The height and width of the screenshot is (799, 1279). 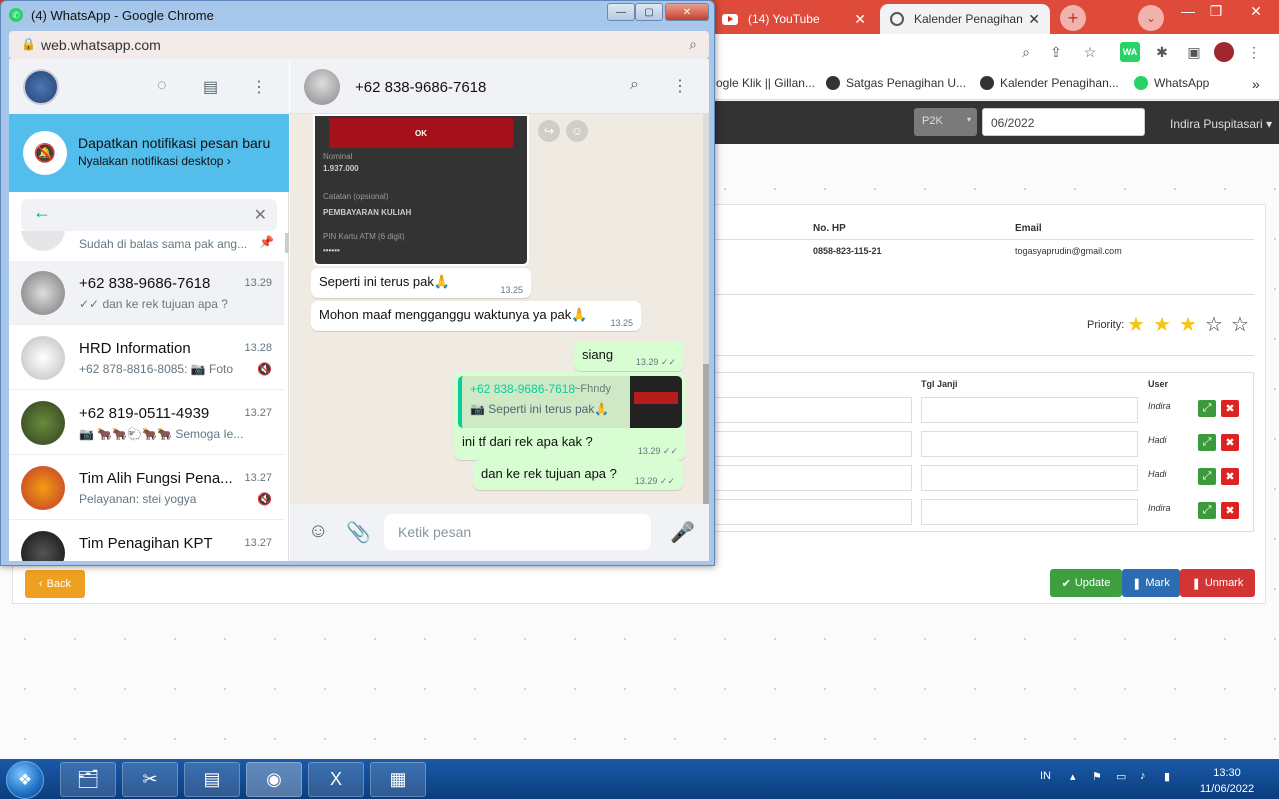 What do you see at coordinates (150, 779) in the screenshot?
I see `snipping-tool-taskbar-icon: ✂` at bounding box center [150, 779].